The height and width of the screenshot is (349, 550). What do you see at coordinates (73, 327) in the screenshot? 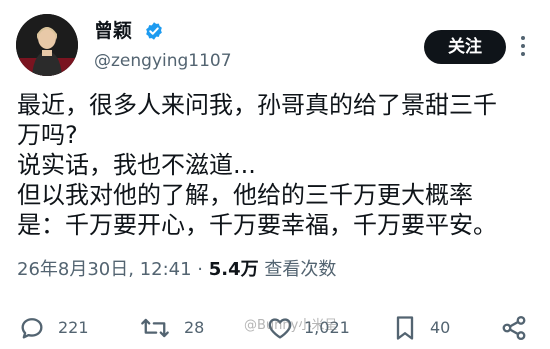
I see `reply-count: 221` at bounding box center [73, 327].